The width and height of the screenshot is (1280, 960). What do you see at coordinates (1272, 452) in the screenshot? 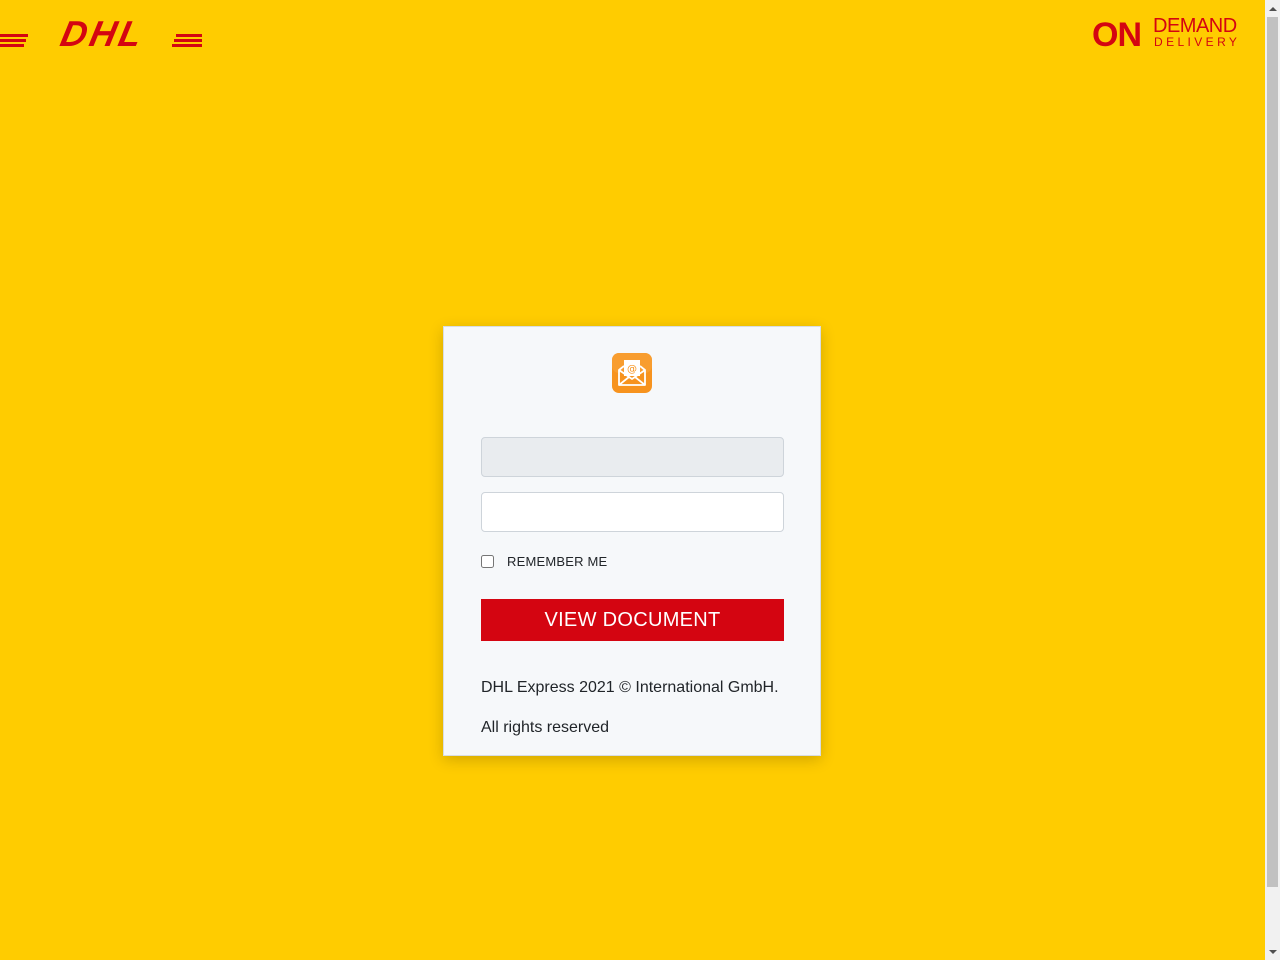
I see `scrollbar-thumb` at bounding box center [1272, 452].